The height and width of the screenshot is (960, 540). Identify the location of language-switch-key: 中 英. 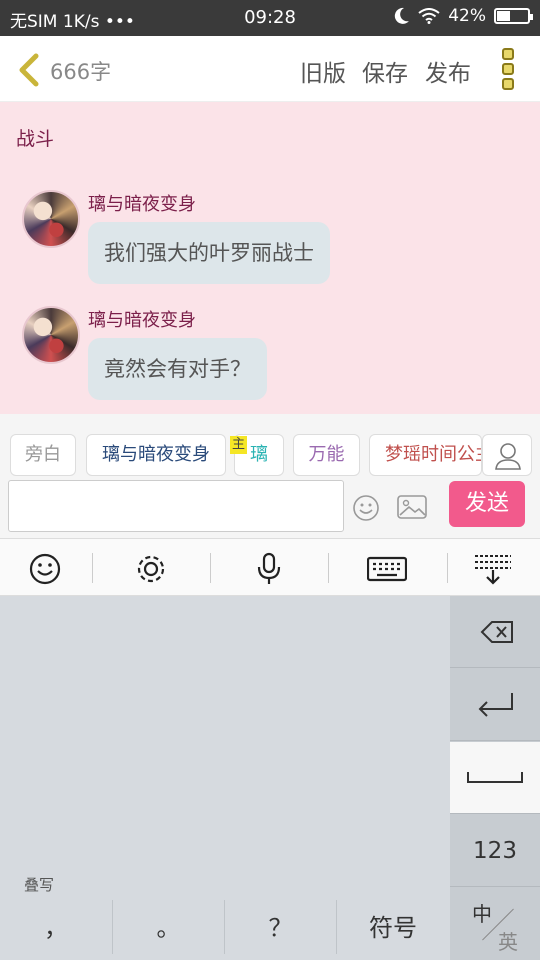
(495, 924).